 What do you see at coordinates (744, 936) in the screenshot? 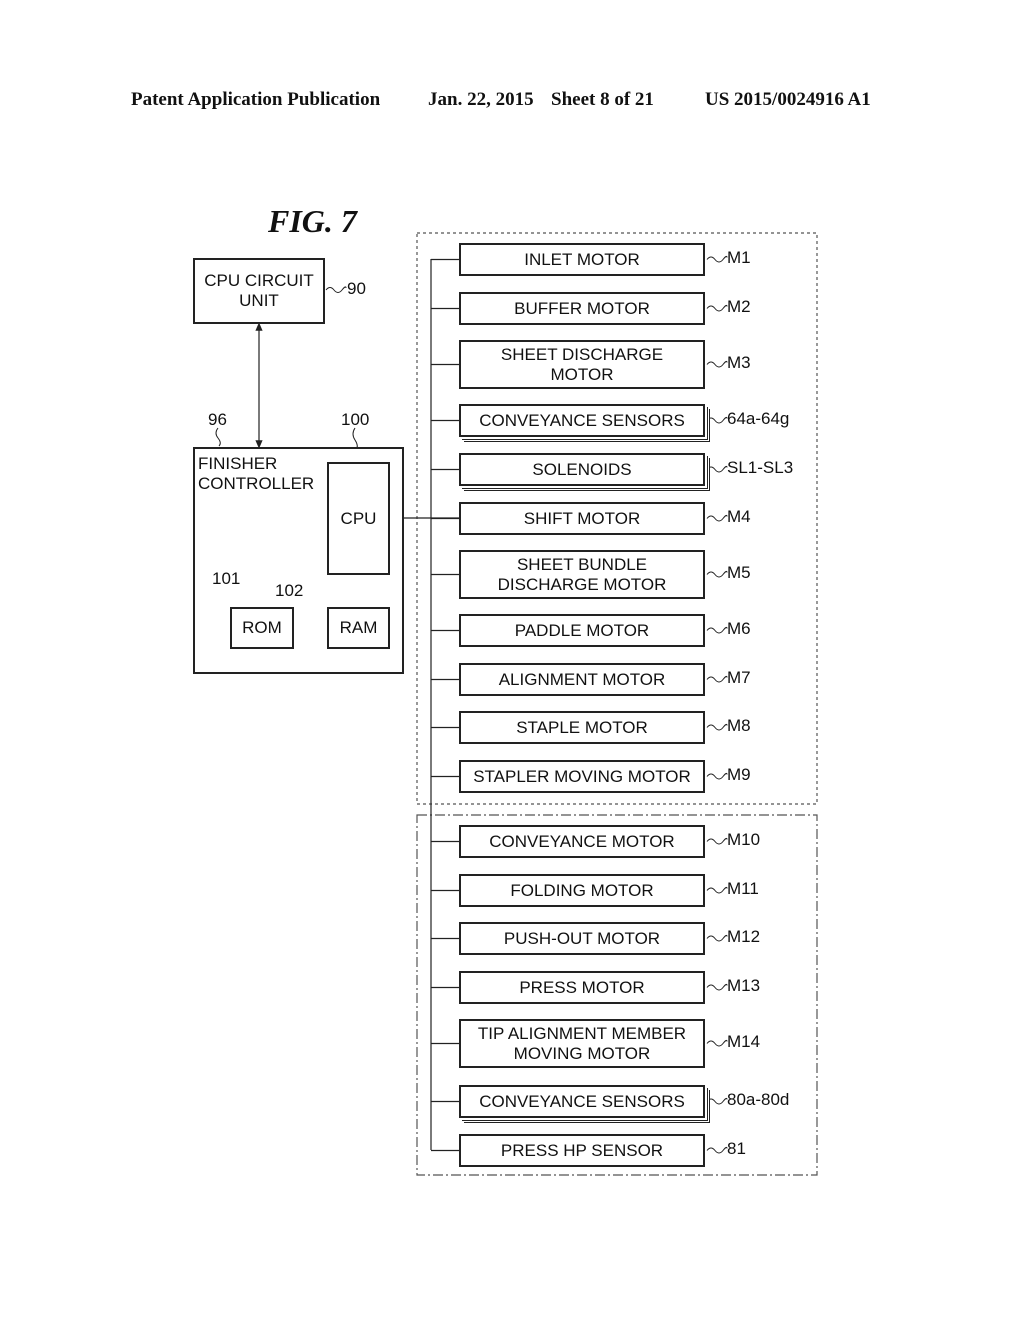
I see `device-ref: M12` at bounding box center [744, 936].